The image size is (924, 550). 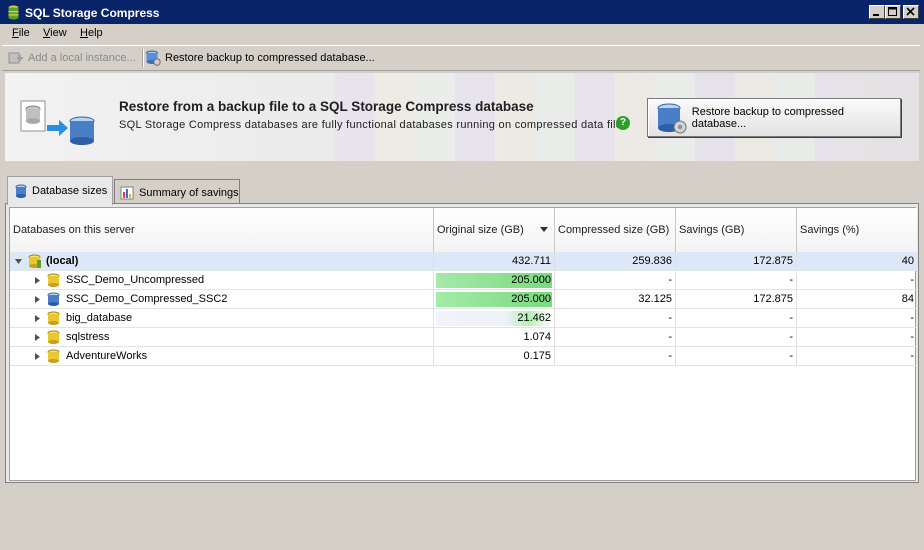 I want to click on restore-database-icon, so click(x=153, y=58).